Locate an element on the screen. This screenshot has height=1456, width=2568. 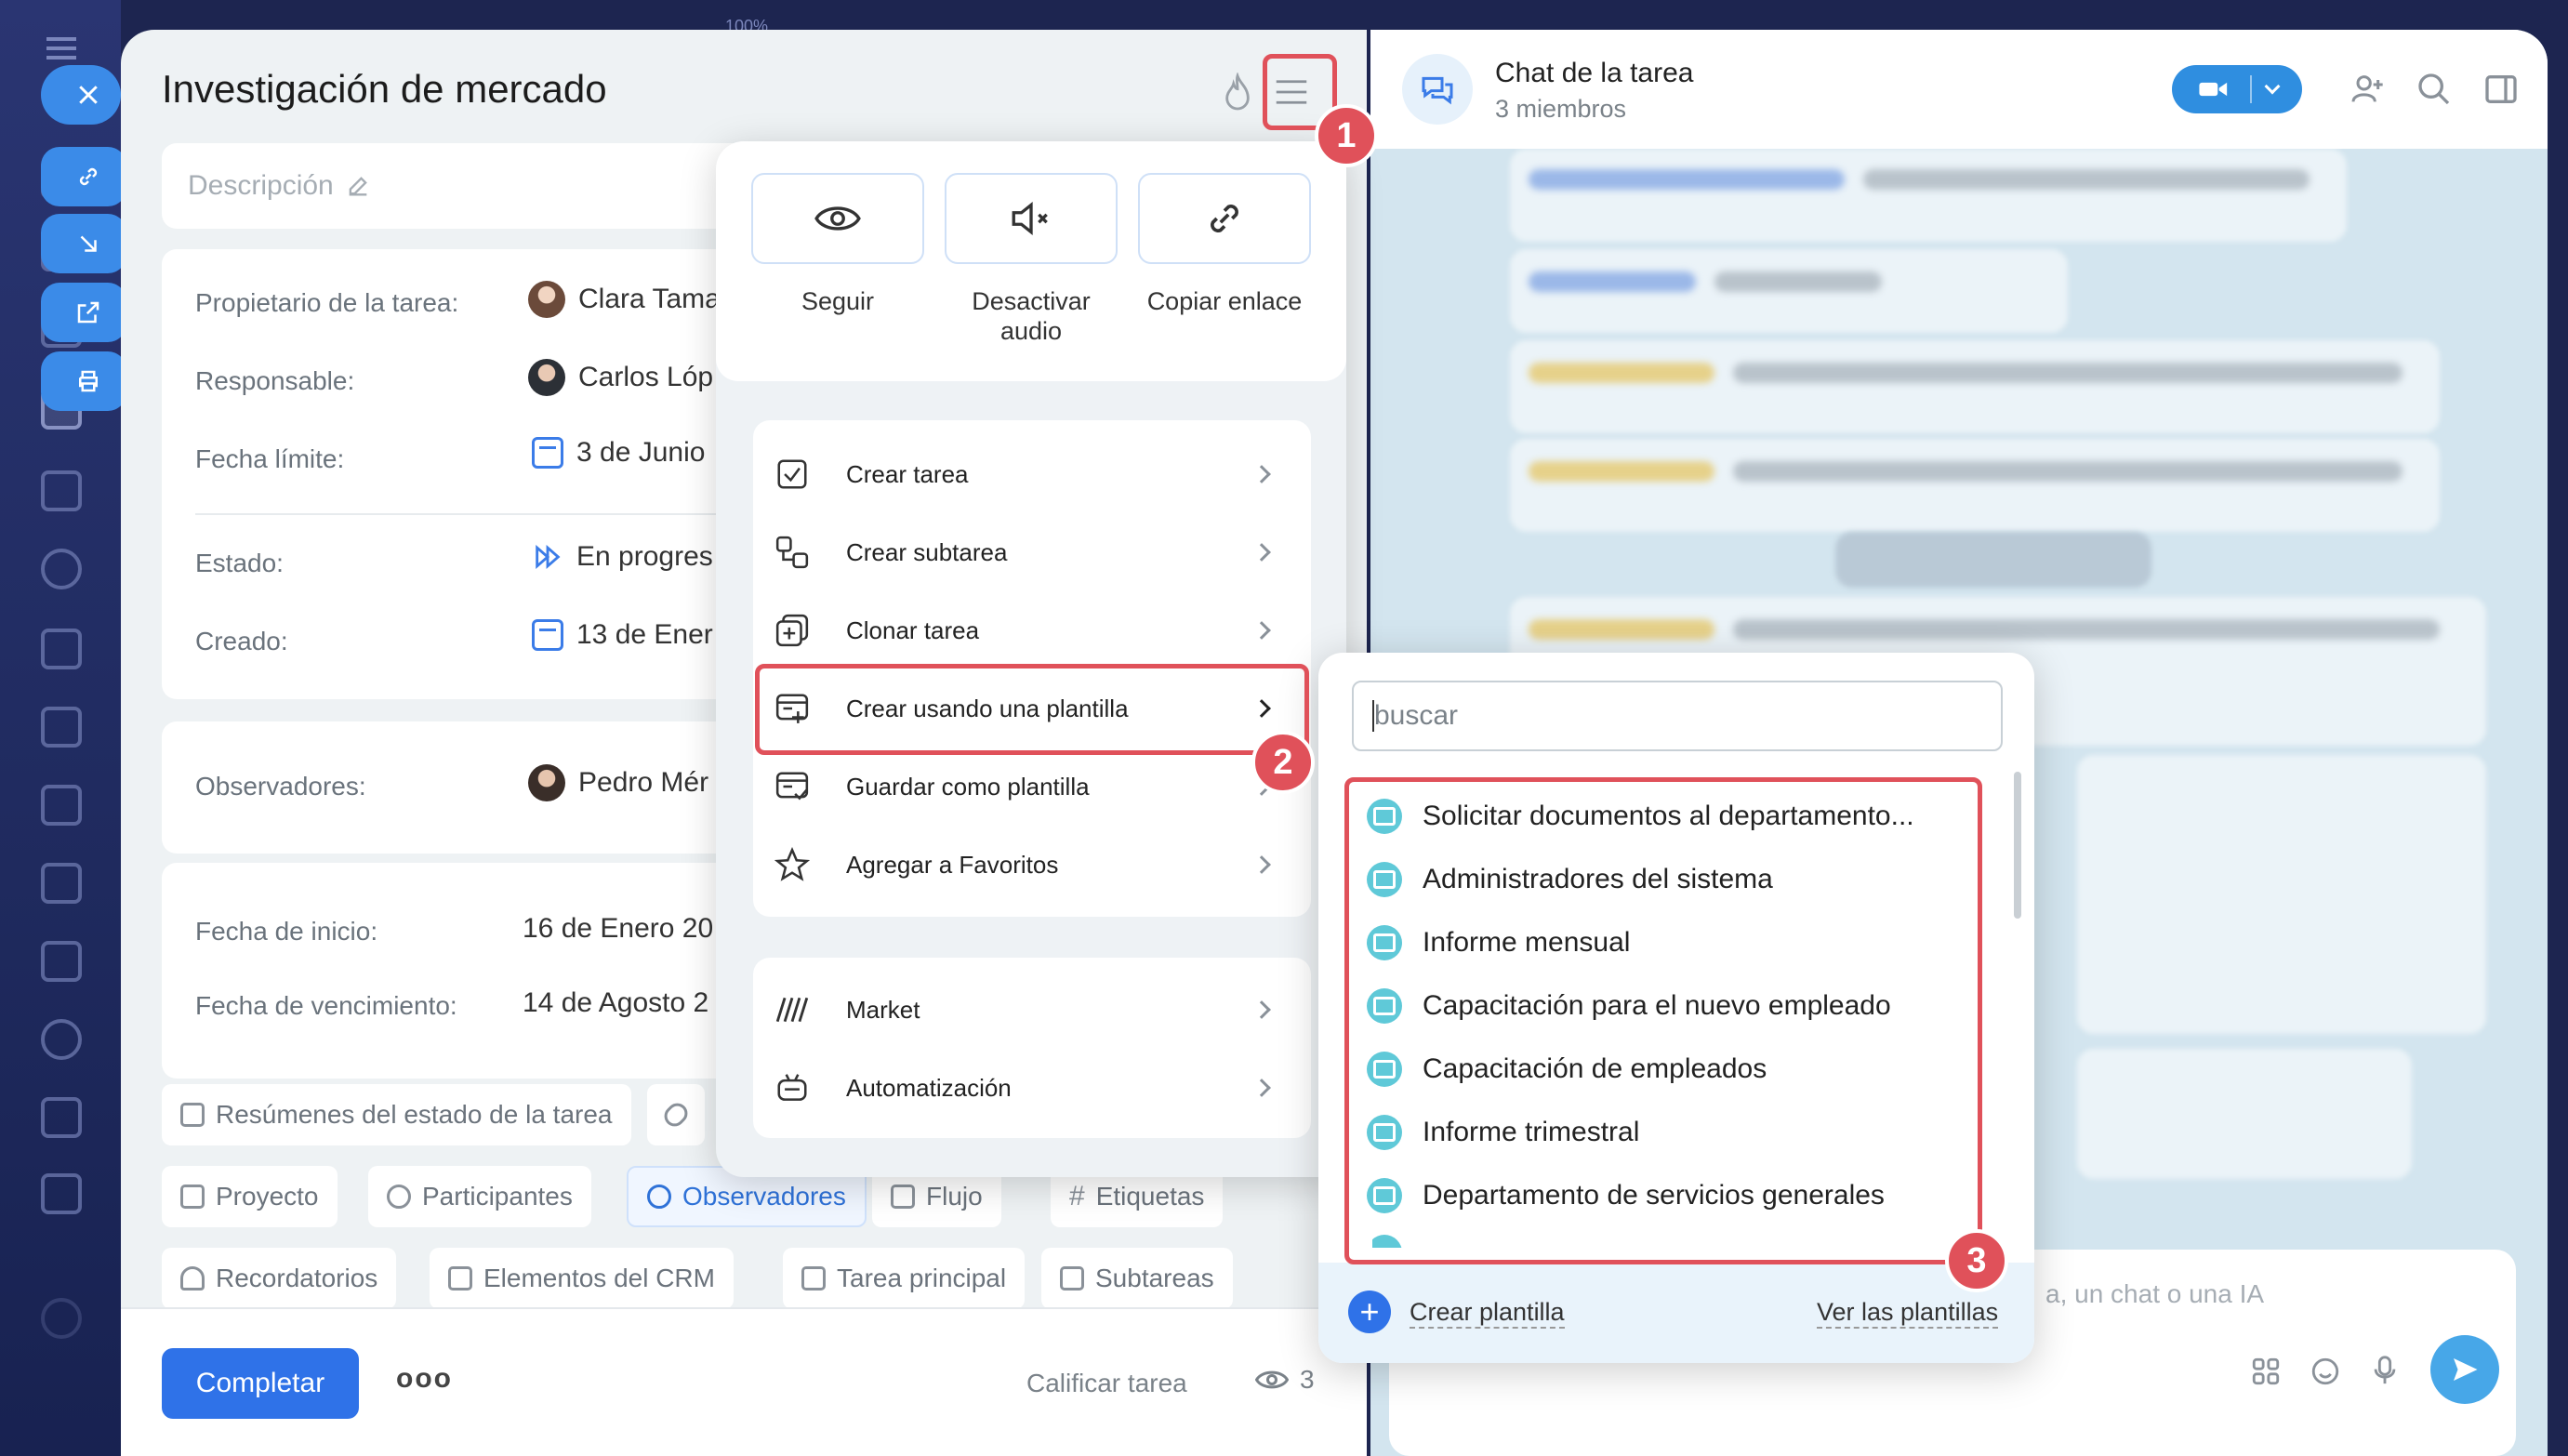
chip-attachment is located at coordinates (676, 1114).